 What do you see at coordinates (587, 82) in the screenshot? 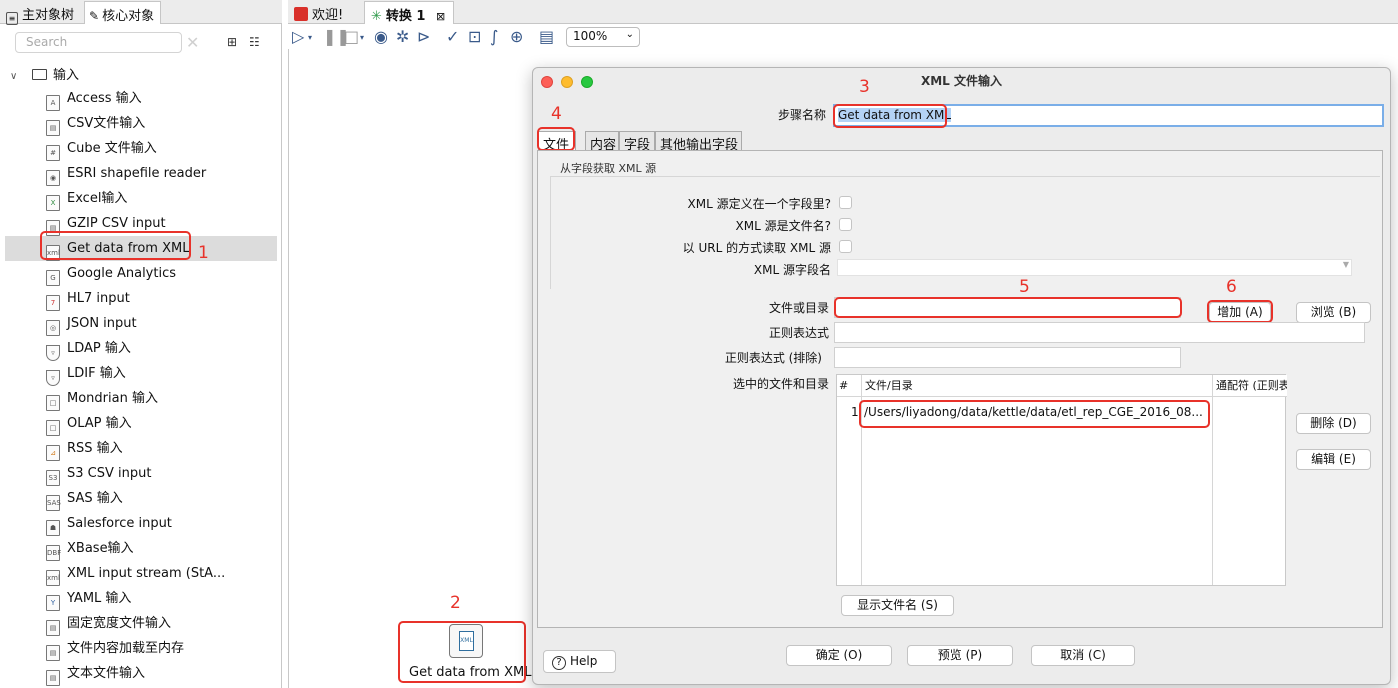
I see `maximize-window-button` at bounding box center [587, 82].